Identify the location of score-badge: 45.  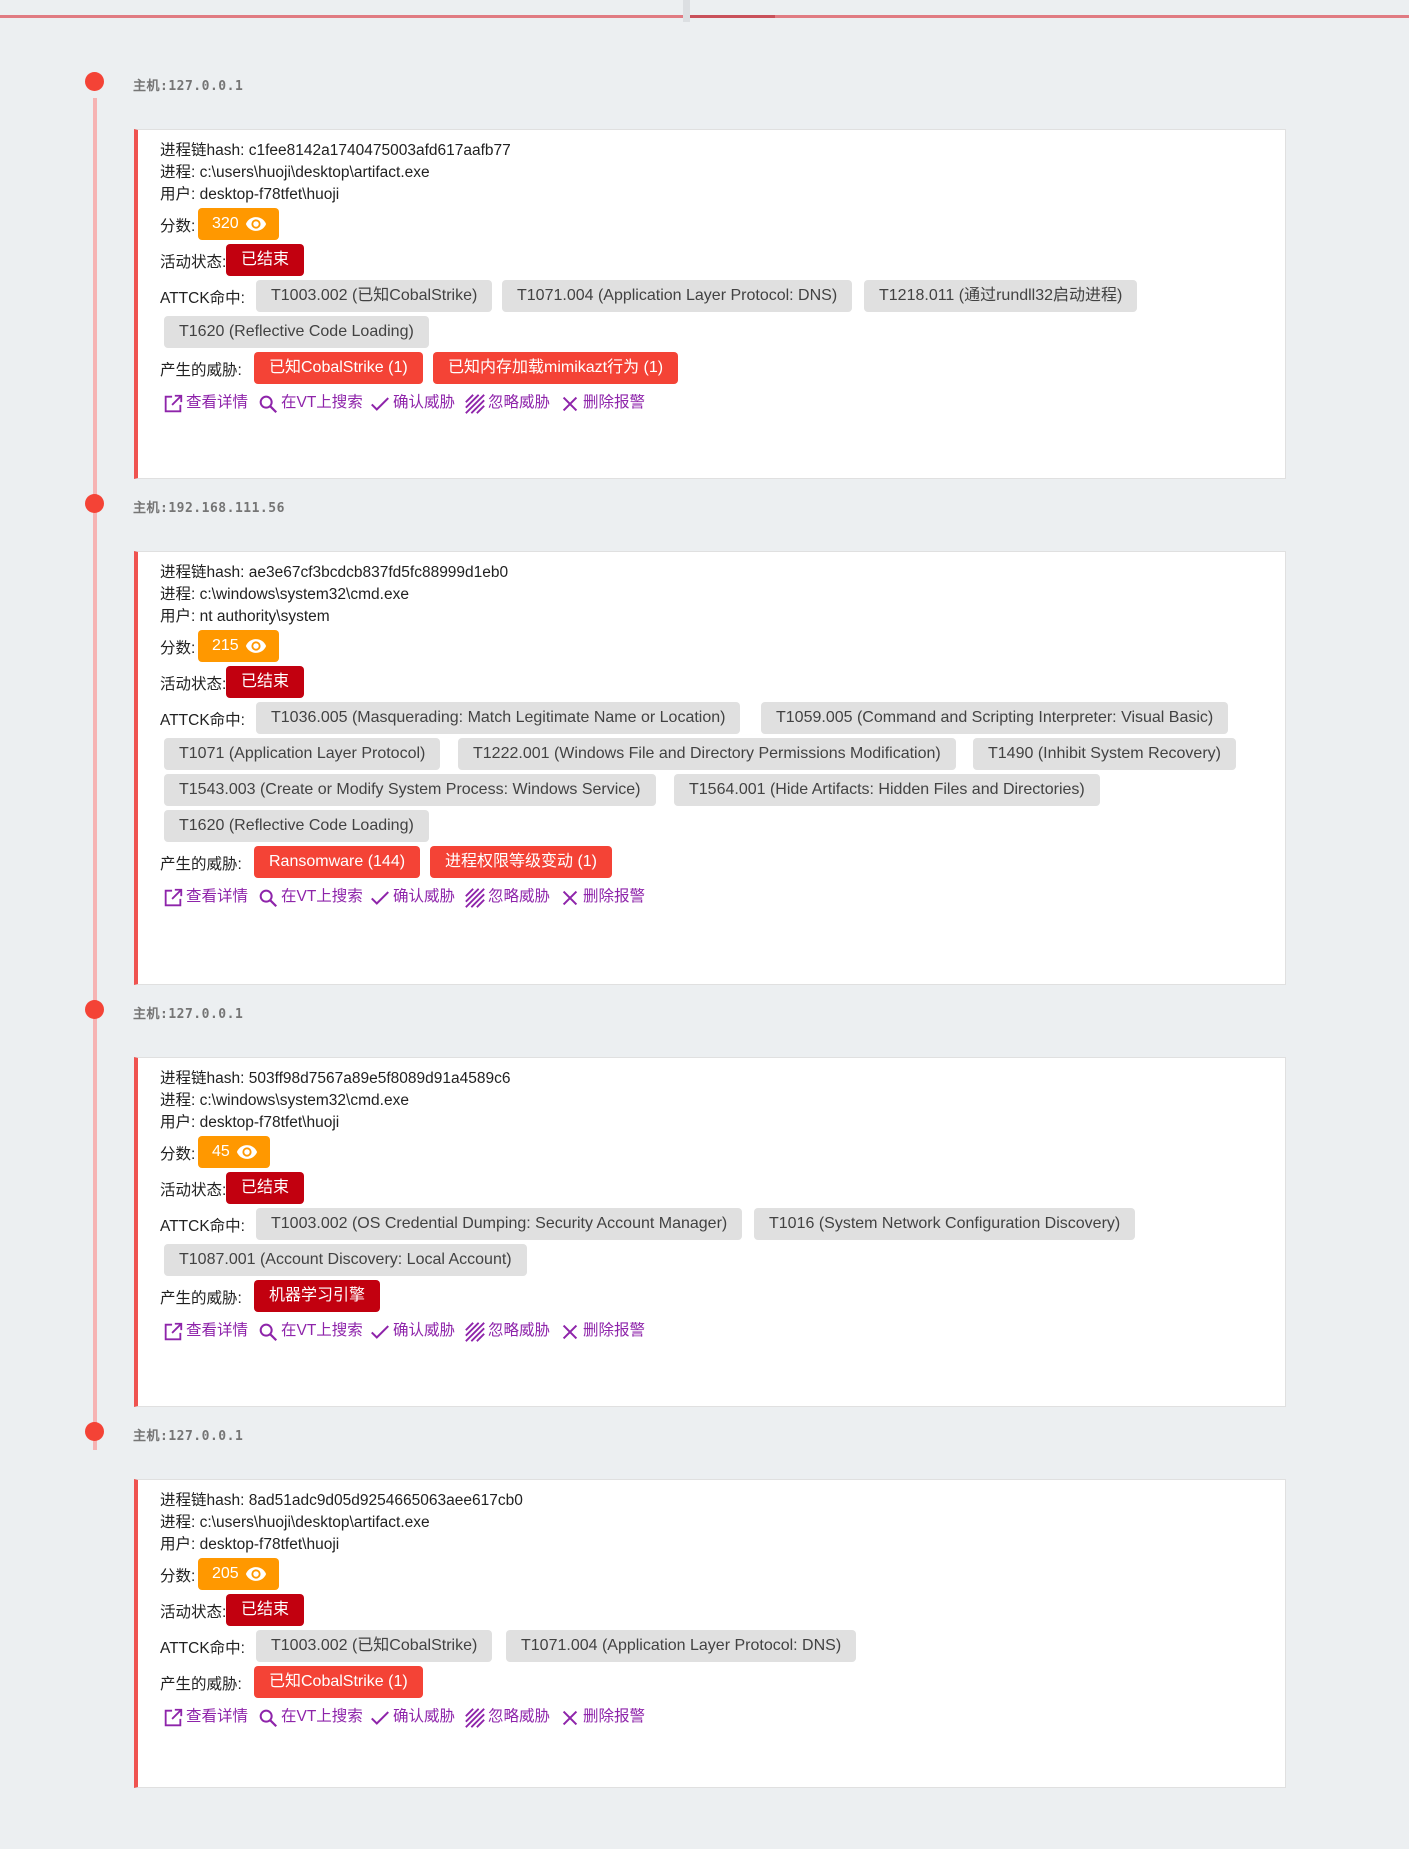
(234, 1152).